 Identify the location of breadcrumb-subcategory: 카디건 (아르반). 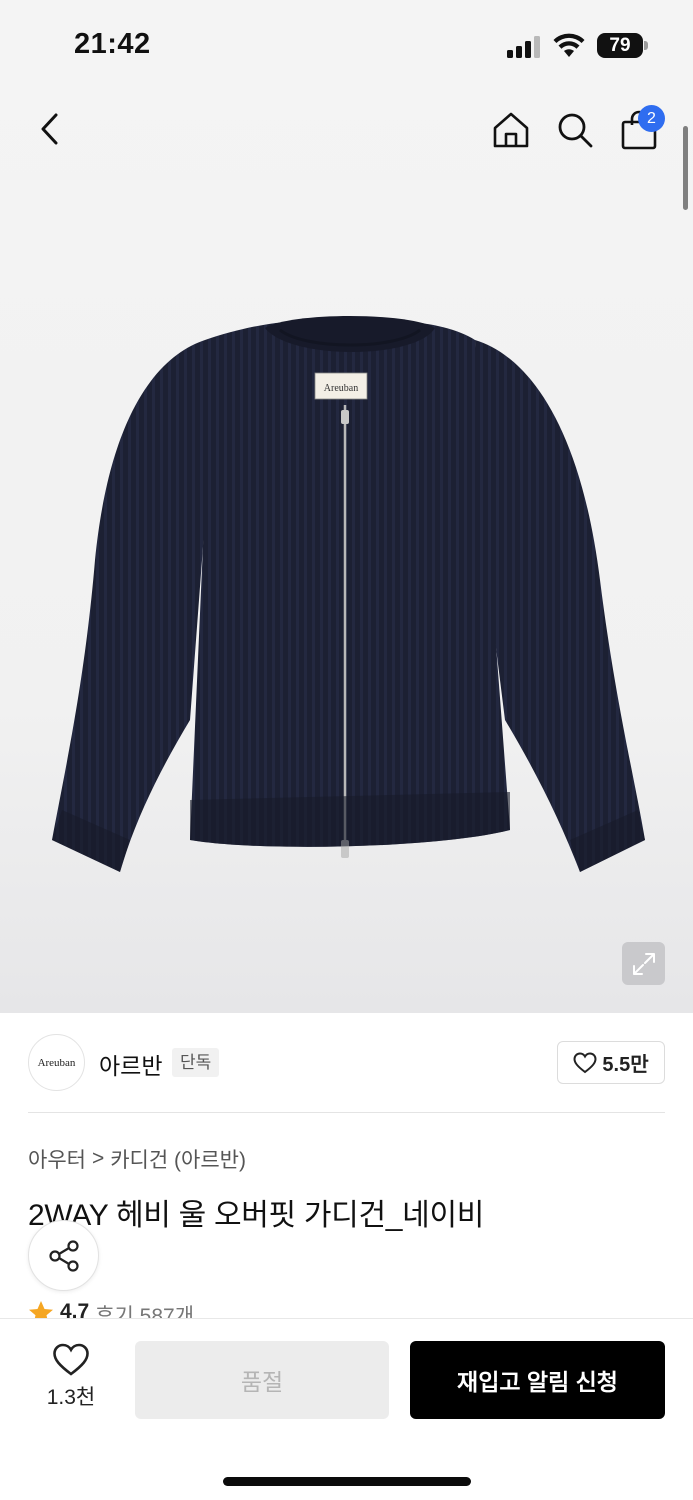
(178, 1159).